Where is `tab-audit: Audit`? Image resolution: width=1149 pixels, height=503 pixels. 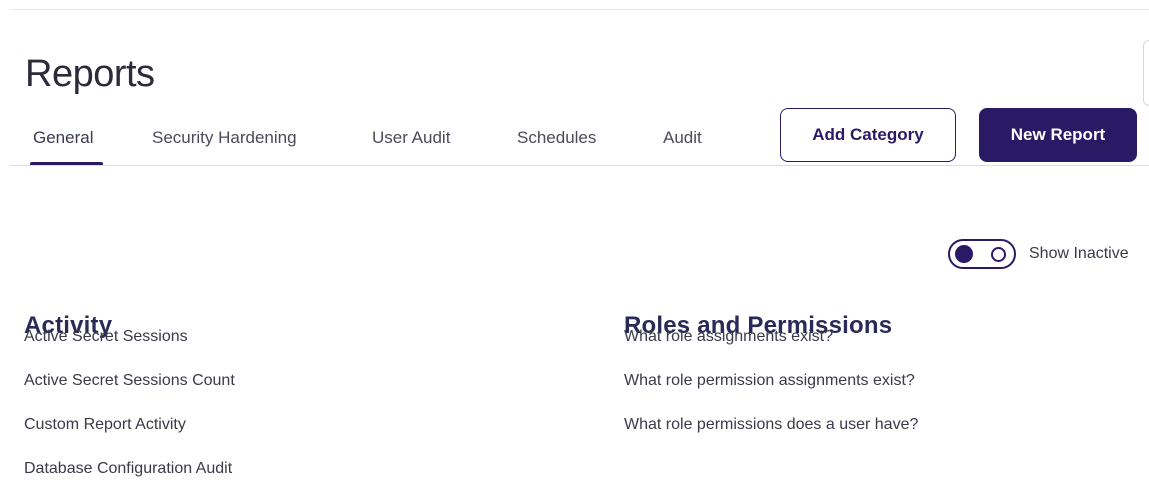
tab-audit: Audit is located at coordinates (682, 138).